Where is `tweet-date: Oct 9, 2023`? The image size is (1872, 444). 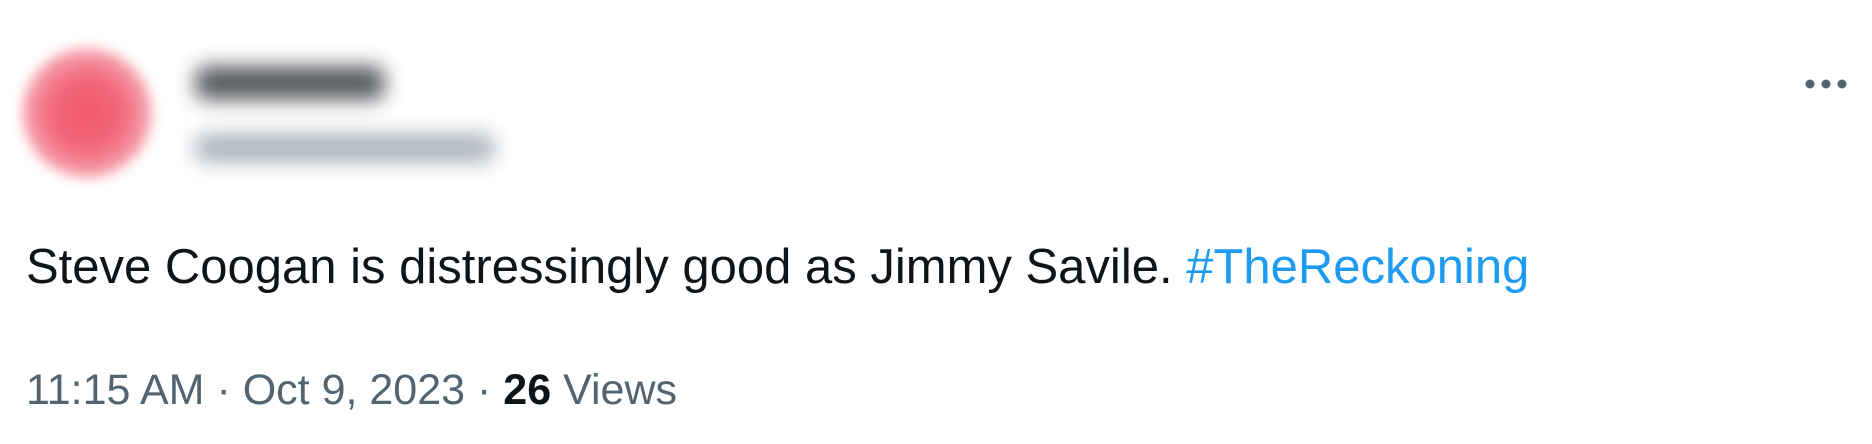 tweet-date: Oct 9, 2023 is located at coordinates (354, 390).